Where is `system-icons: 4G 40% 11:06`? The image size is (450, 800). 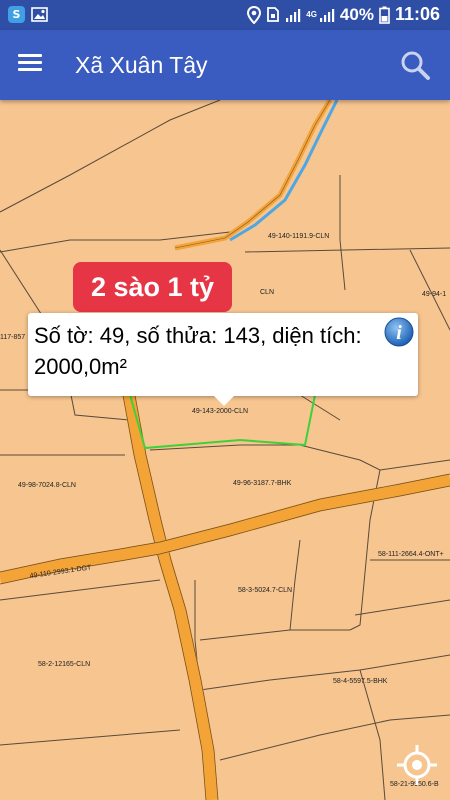
system-icons: 4G 40% 11:06 is located at coordinates (343, 14).